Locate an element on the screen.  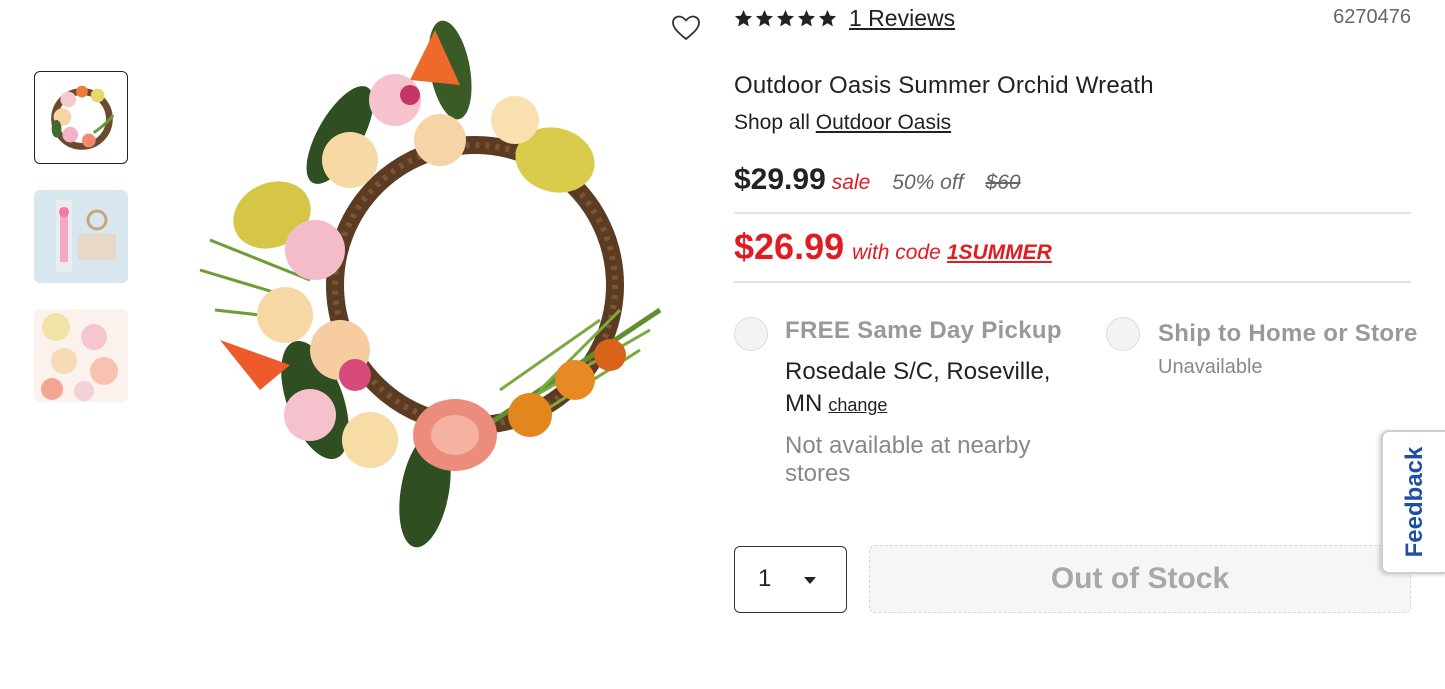
promo-with-text: with code is located at coordinates (896, 252).